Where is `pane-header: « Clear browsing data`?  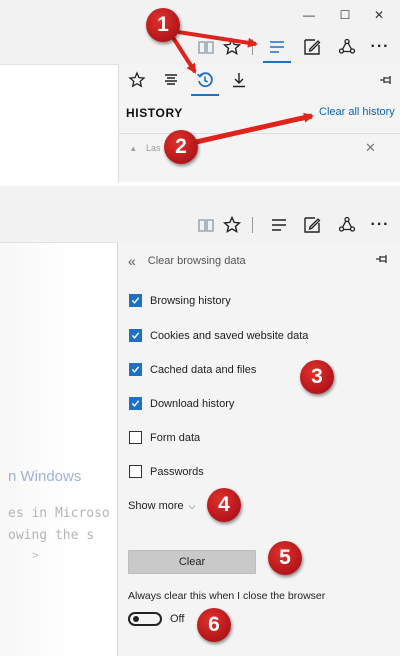 pane-header: « Clear browsing data is located at coordinates (187, 261).